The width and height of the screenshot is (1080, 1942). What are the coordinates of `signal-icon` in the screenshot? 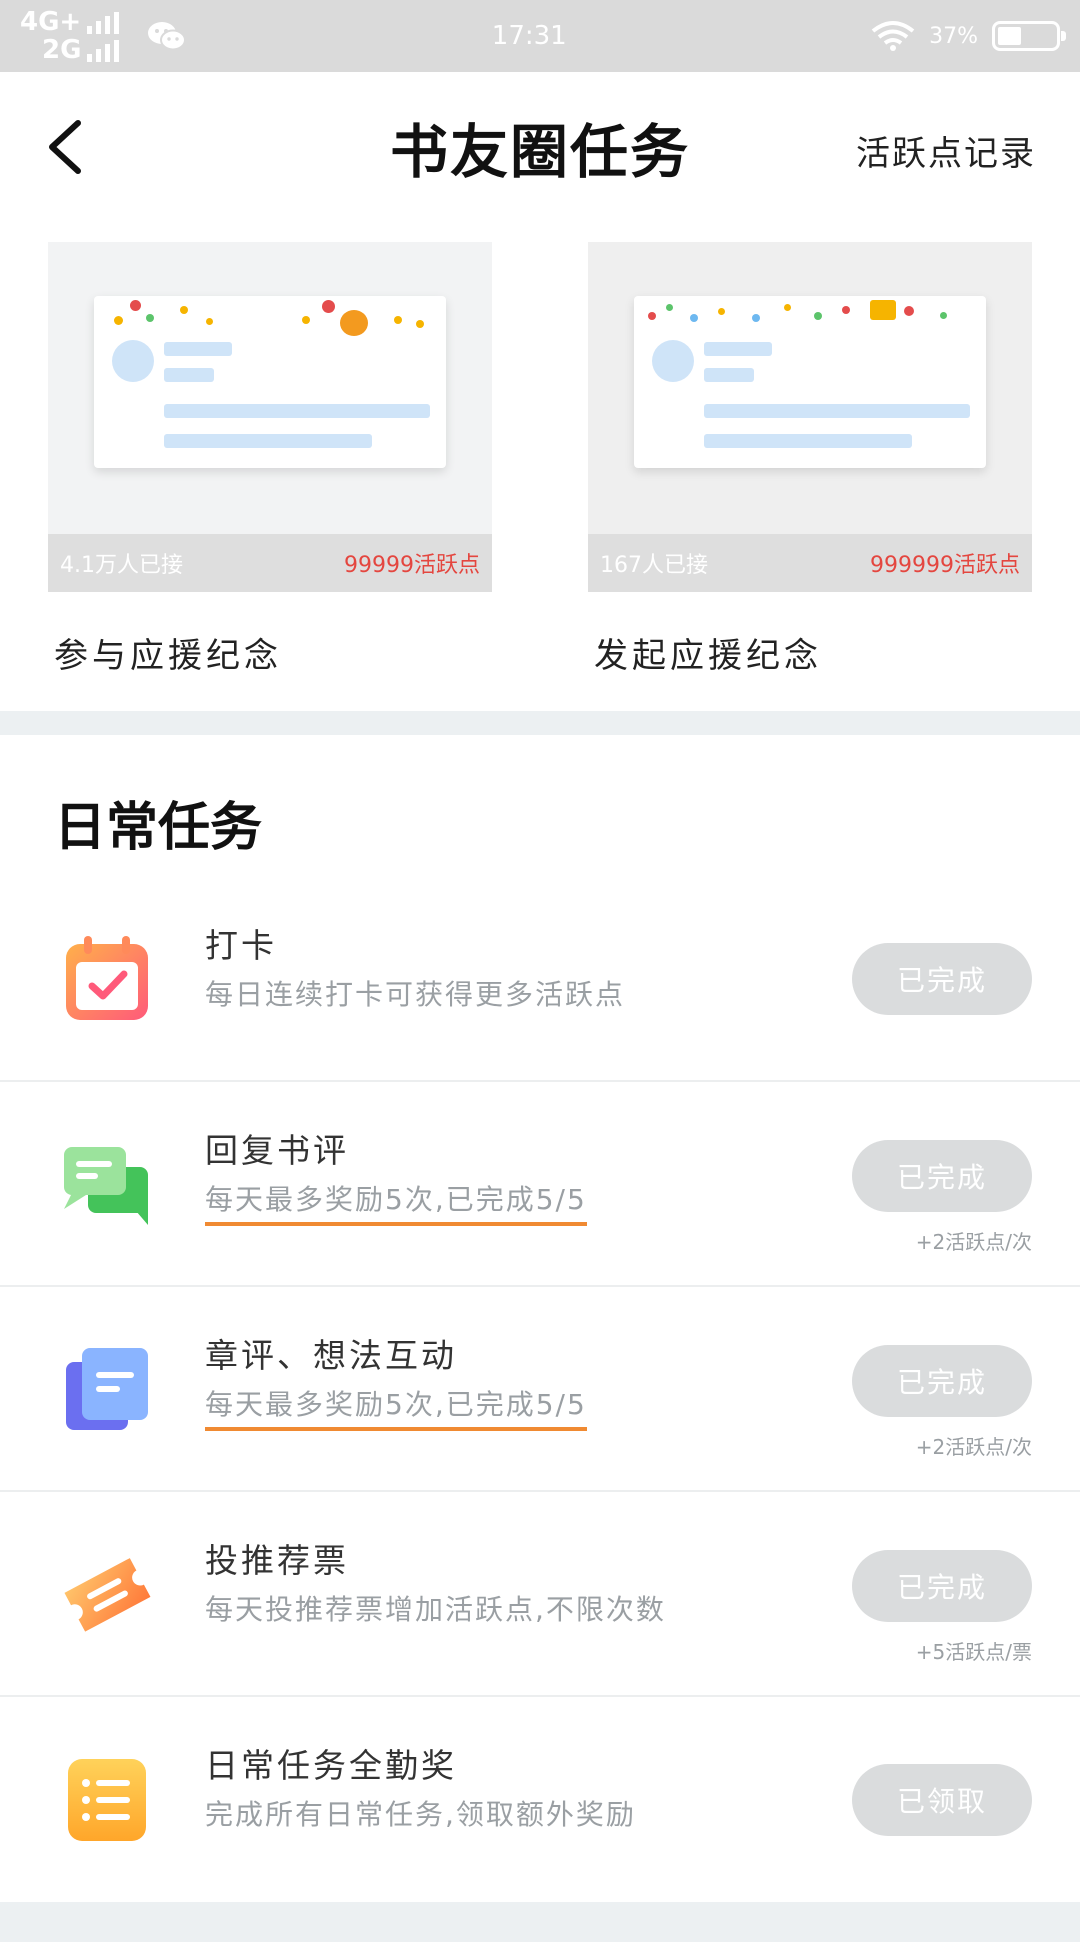 It's located at (103, 22).